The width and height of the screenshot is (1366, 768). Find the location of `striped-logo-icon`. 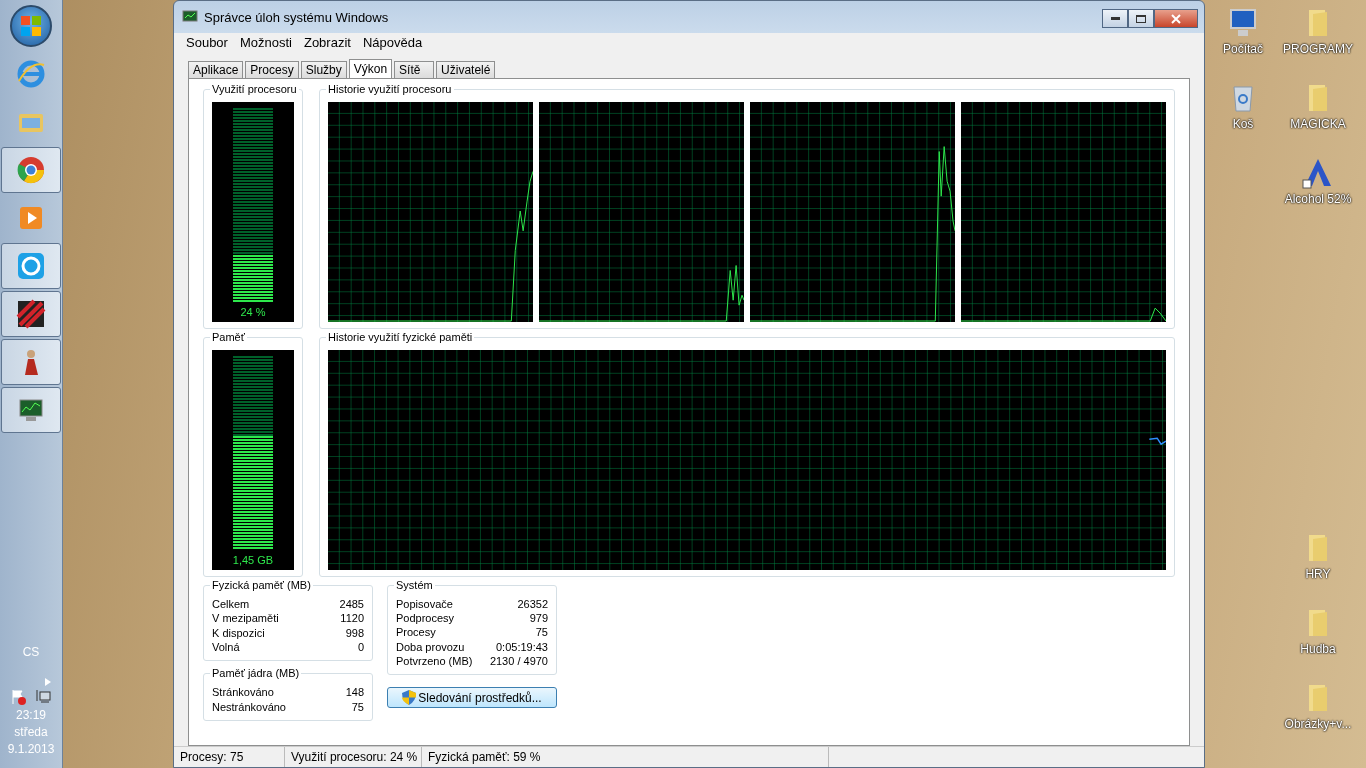

striped-logo-icon is located at coordinates (31, 314).